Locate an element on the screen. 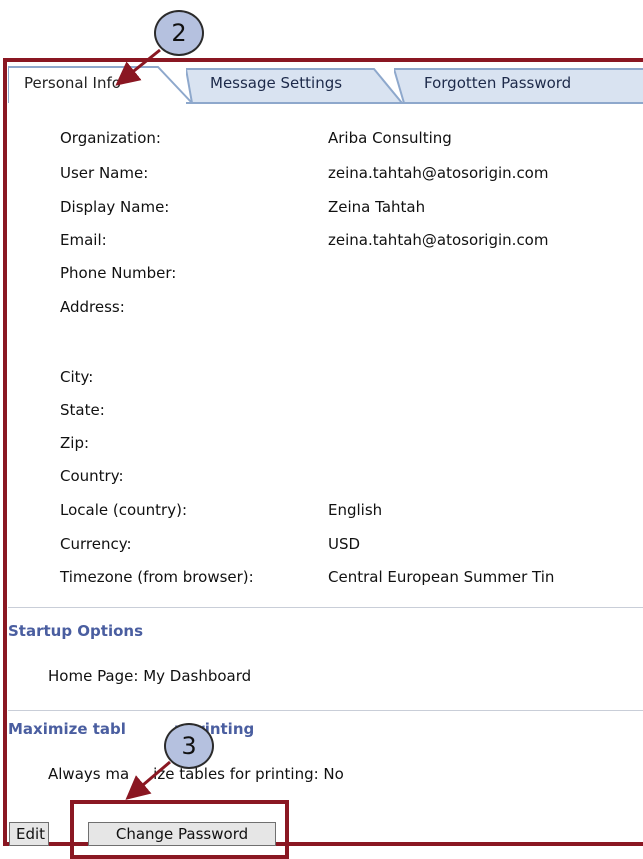 Image resolution: width=643 pixels, height=859 pixels. field-value: Zeina Tahtah is located at coordinates (377, 207).